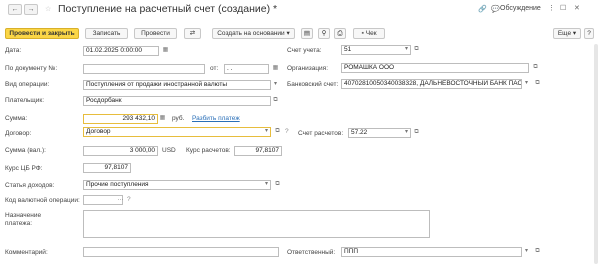 The height and width of the screenshot is (270, 600). Describe the element at coordinates (416, 49) in the screenshot. I see `account-open-icon: ⧉` at that location.